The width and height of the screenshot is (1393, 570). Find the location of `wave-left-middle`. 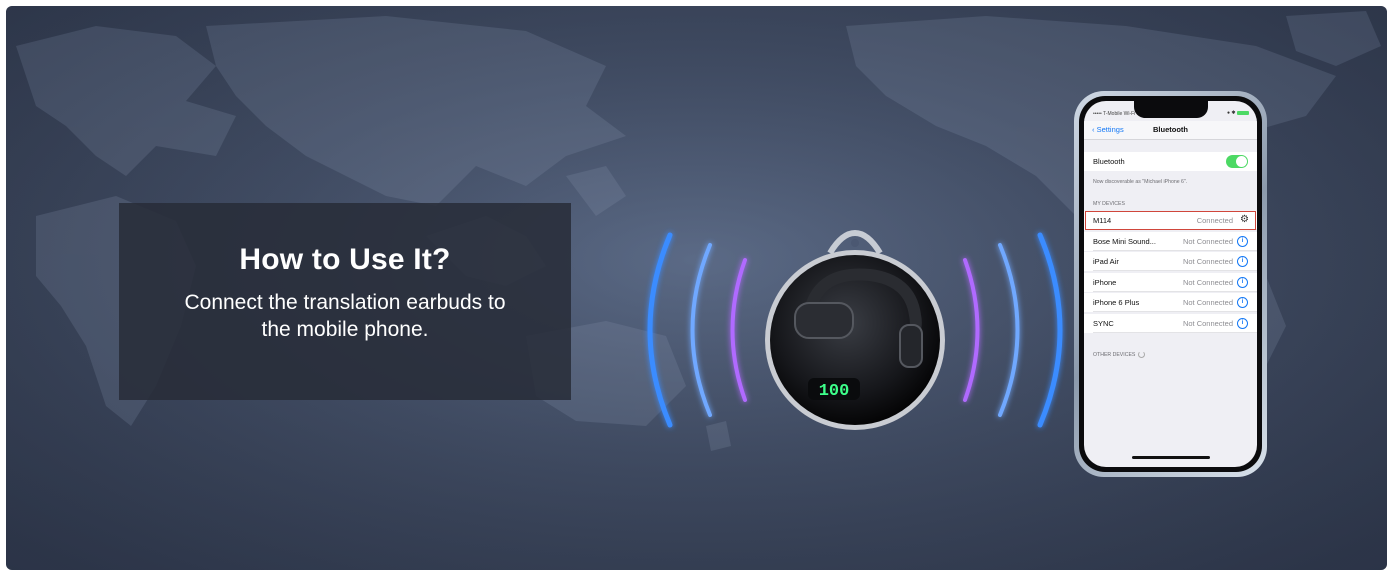

wave-left-middle is located at coordinates (701, 330).